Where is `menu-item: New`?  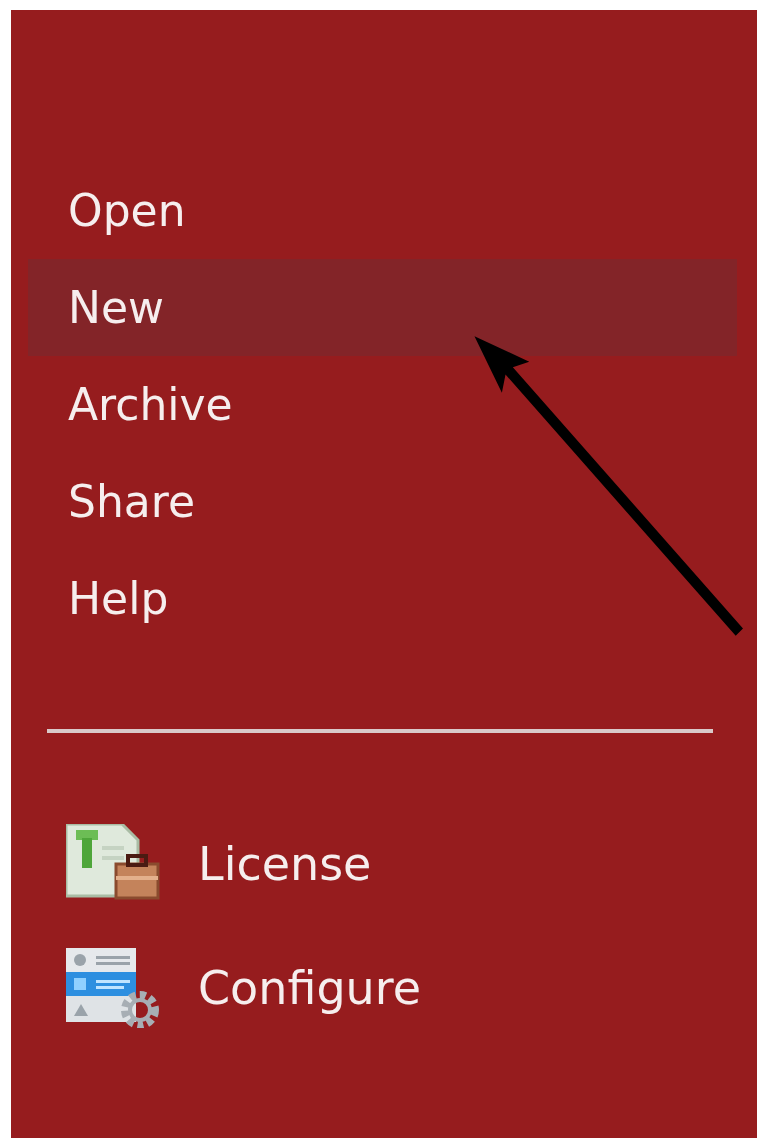 menu-item: New is located at coordinates (382, 307).